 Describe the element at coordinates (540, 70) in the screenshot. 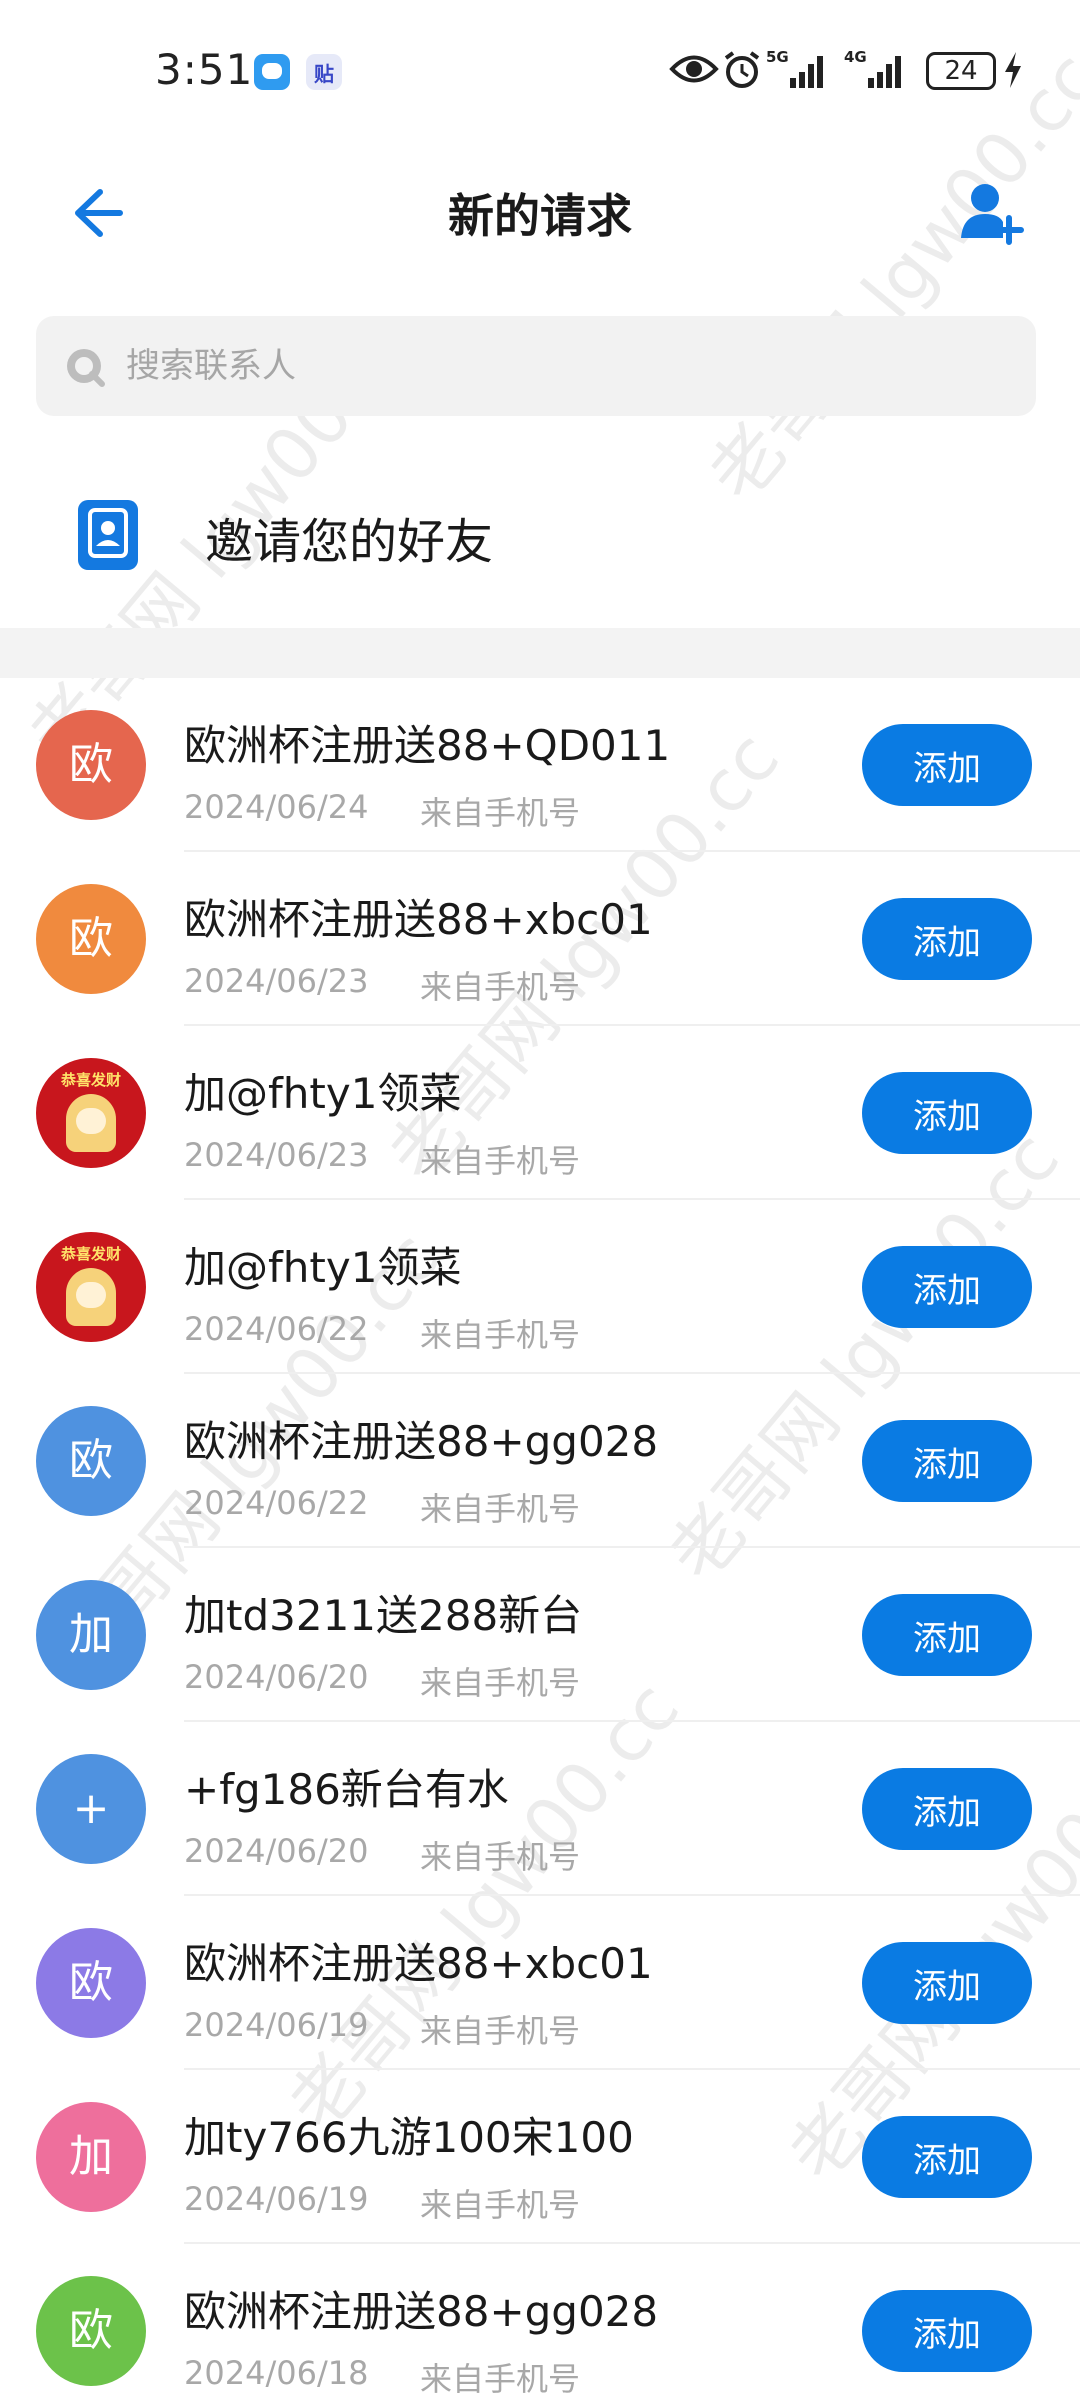

I see `status-bar: 3:51 贴 5G 4G 24` at that location.